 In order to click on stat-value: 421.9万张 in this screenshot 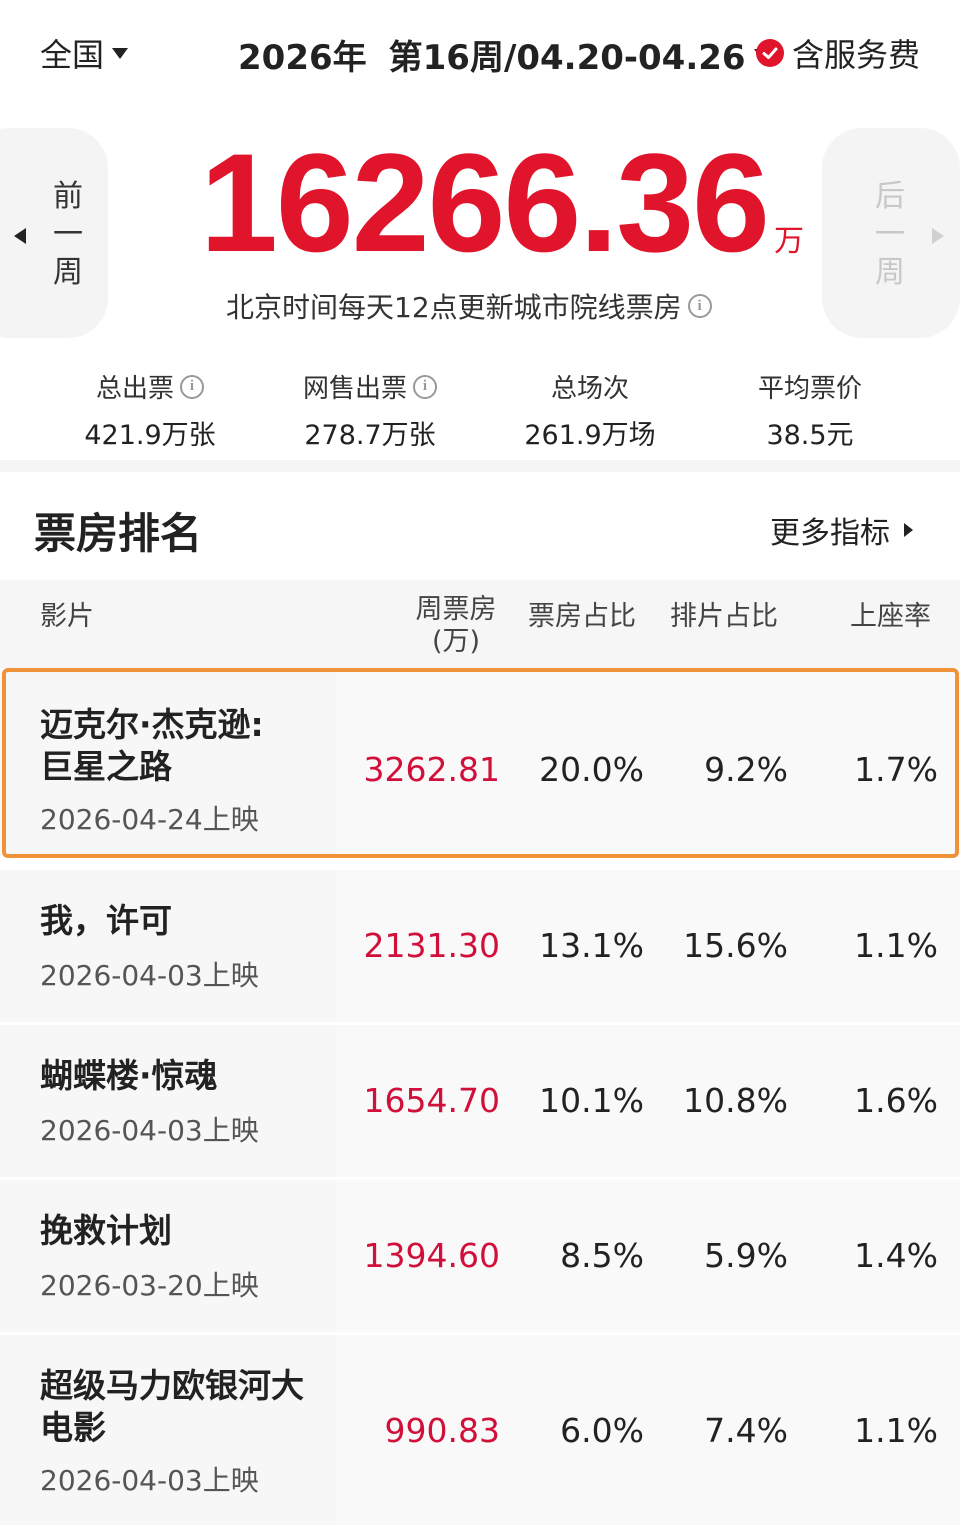, I will do `click(150, 435)`.